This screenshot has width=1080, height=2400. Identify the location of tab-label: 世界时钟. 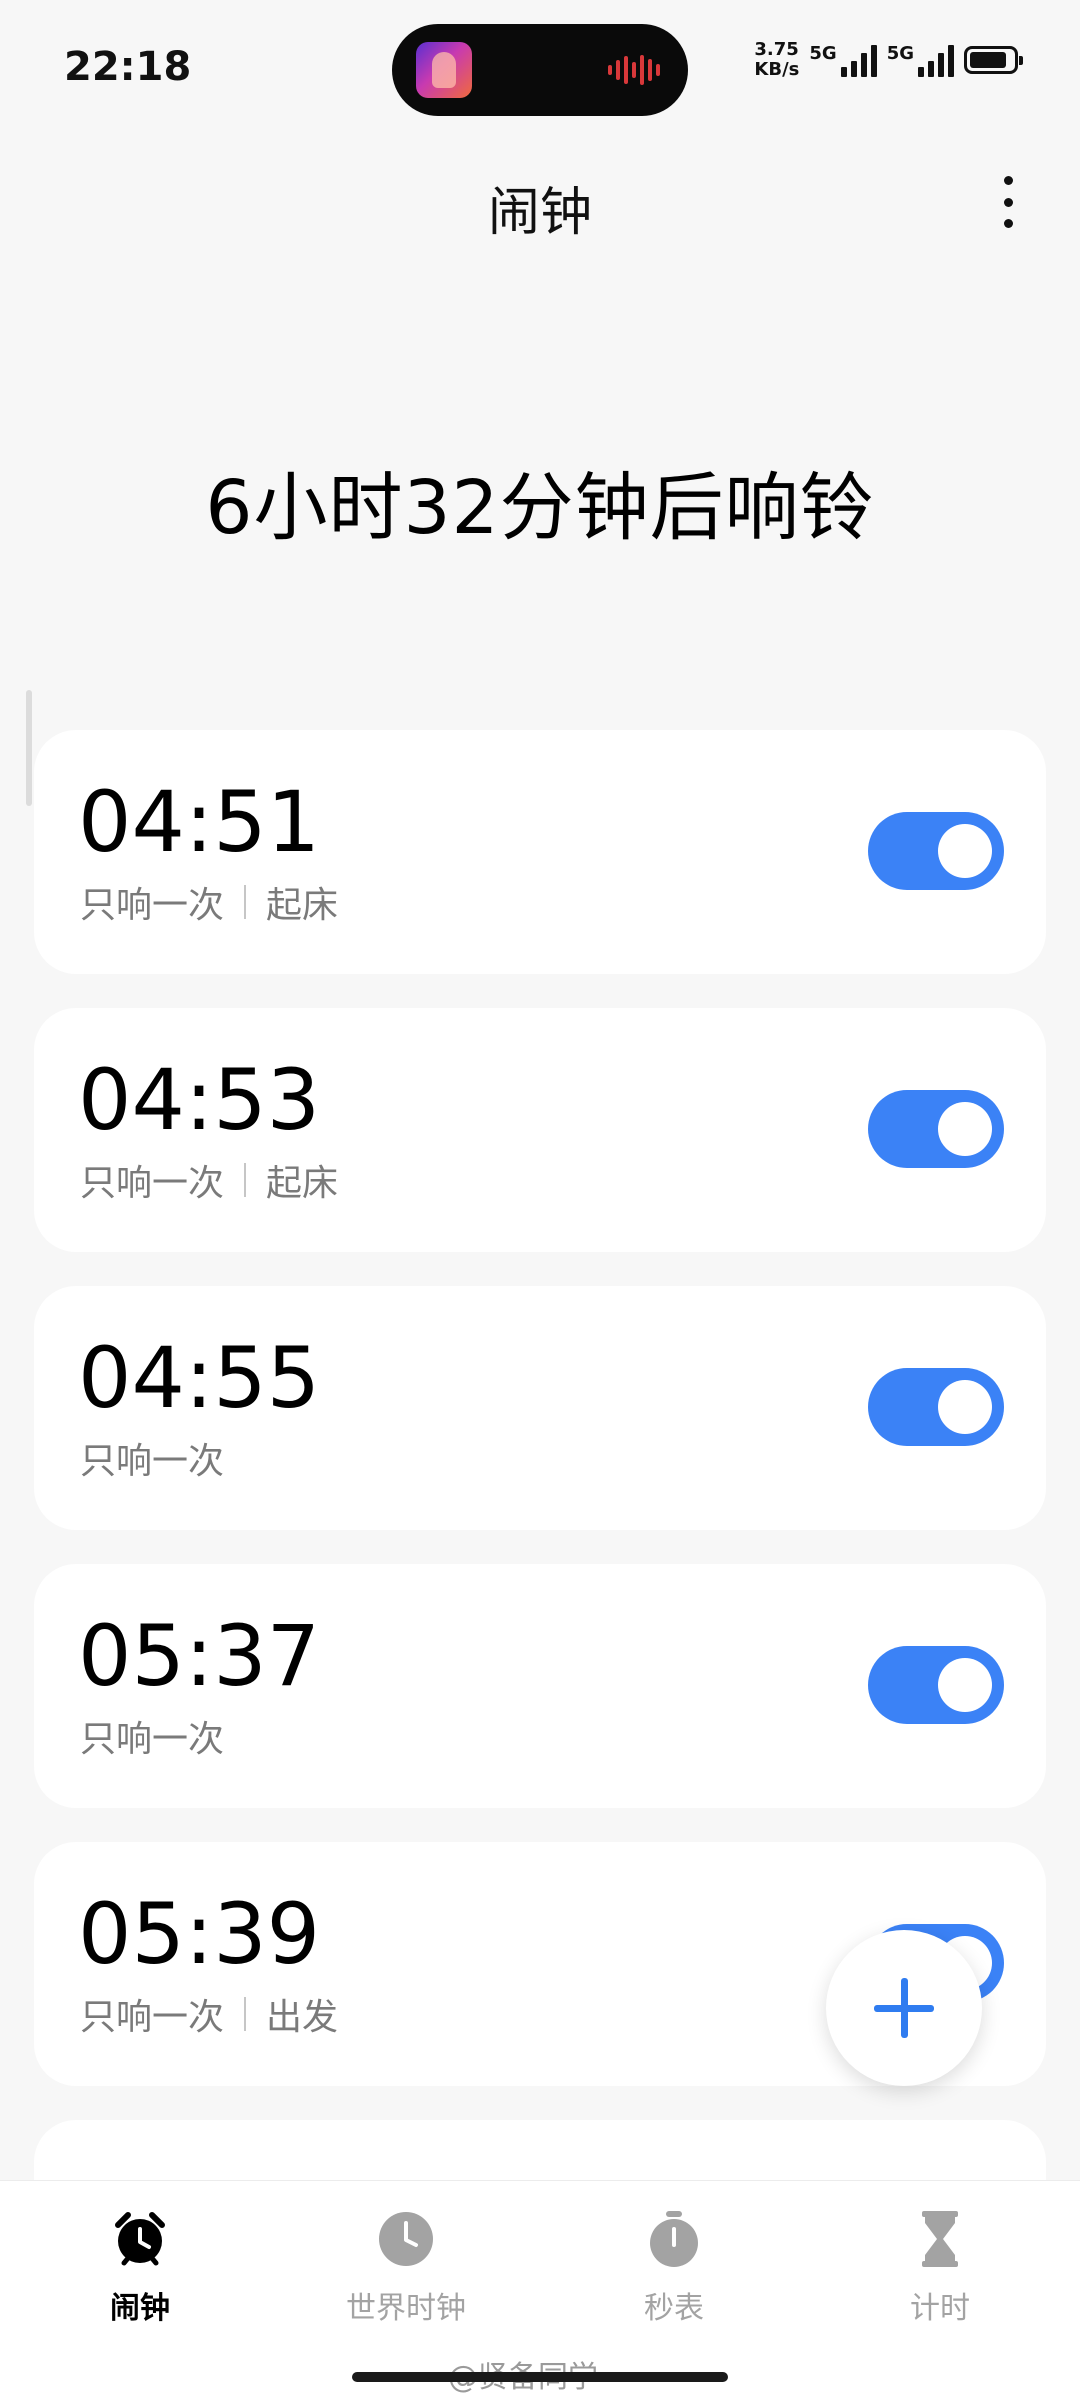
(406, 2308).